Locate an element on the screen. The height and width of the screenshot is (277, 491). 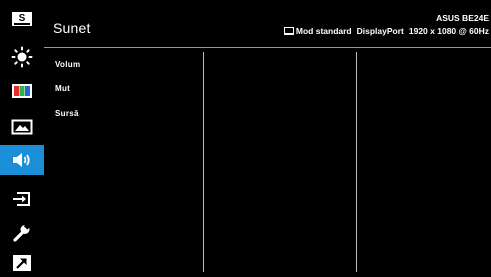
brightness-icon is located at coordinates (22, 57).